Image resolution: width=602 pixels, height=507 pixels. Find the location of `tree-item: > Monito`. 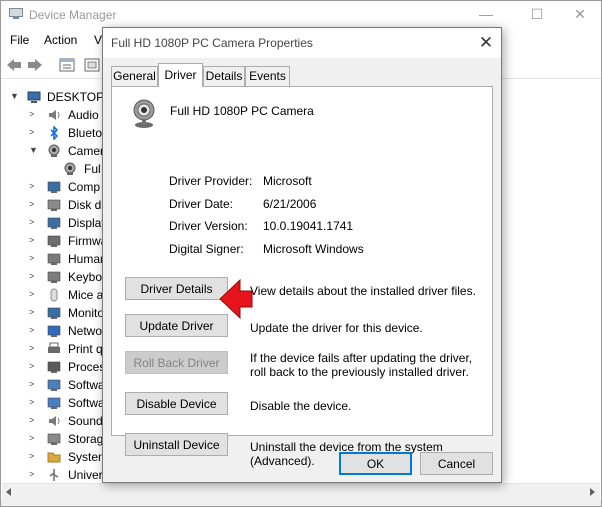

tree-item: > Monito is located at coordinates (53, 313).